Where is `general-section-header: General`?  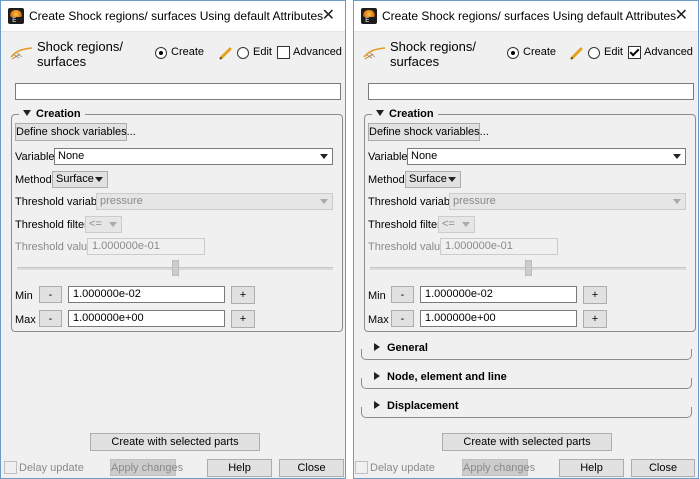
general-section-header: General is located at coordinates (403, 348).